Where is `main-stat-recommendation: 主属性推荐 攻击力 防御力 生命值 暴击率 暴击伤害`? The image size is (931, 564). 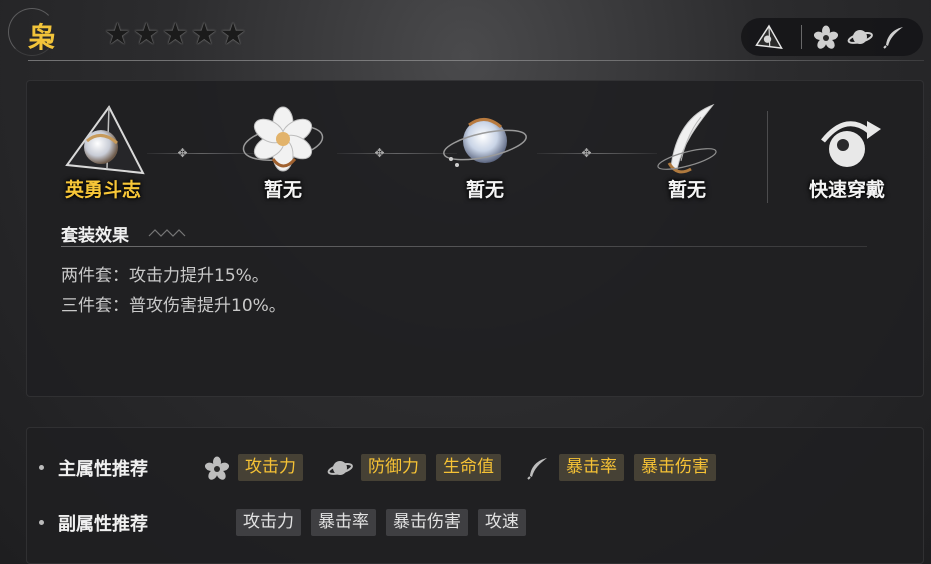 main-stat-recommendation: 主属性推荐 攻击力 防御力 生命值 暴击率 暴击伤害 is located at coordinates (382, 467).